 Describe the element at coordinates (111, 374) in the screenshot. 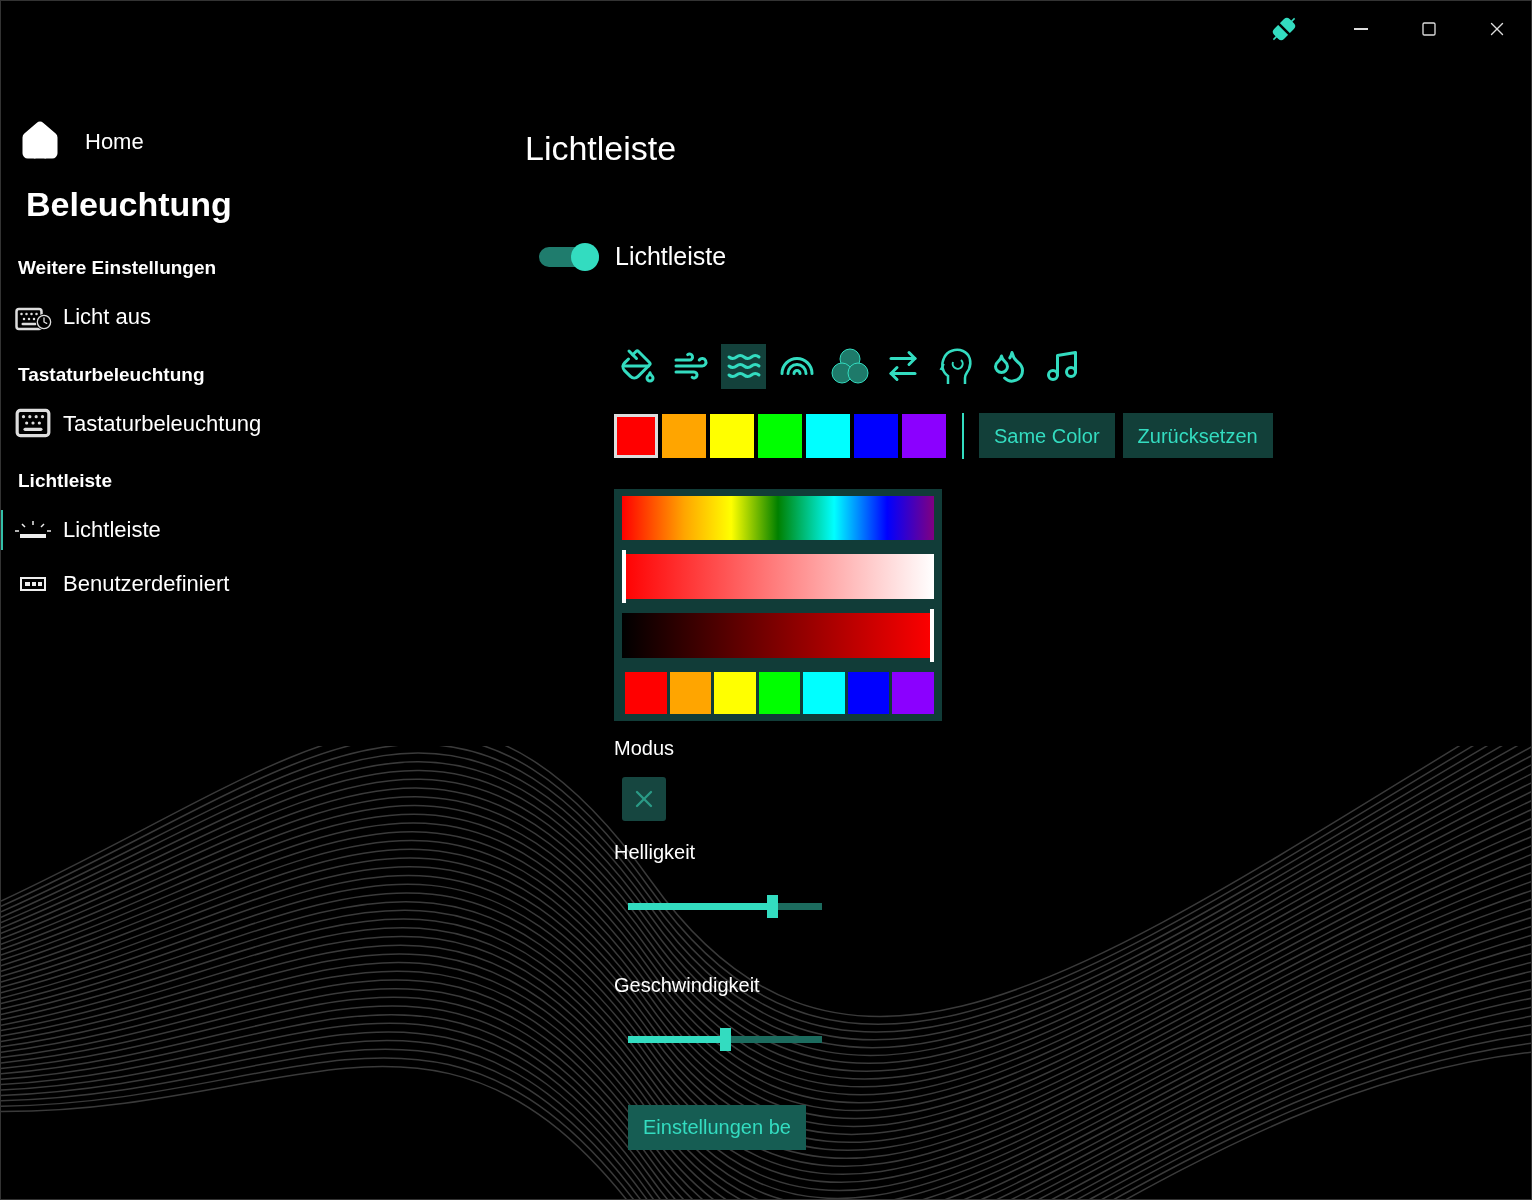

I see `nav-group-heading: Tastaturbeleuchtung` at that location.